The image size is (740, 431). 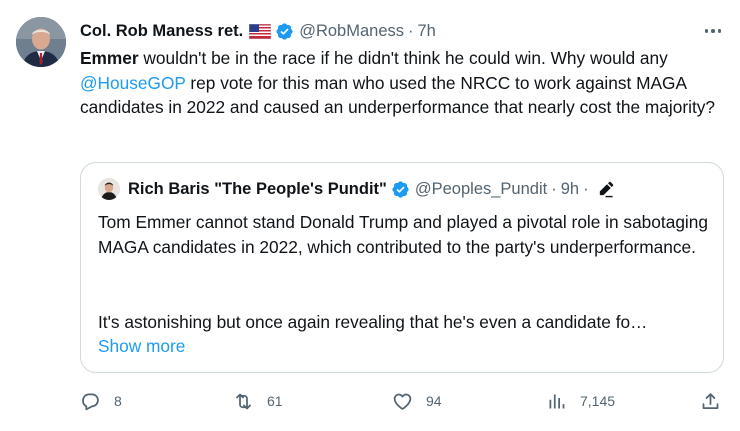 I want to click on retweet-button: 61, so click(x=258, y=401).